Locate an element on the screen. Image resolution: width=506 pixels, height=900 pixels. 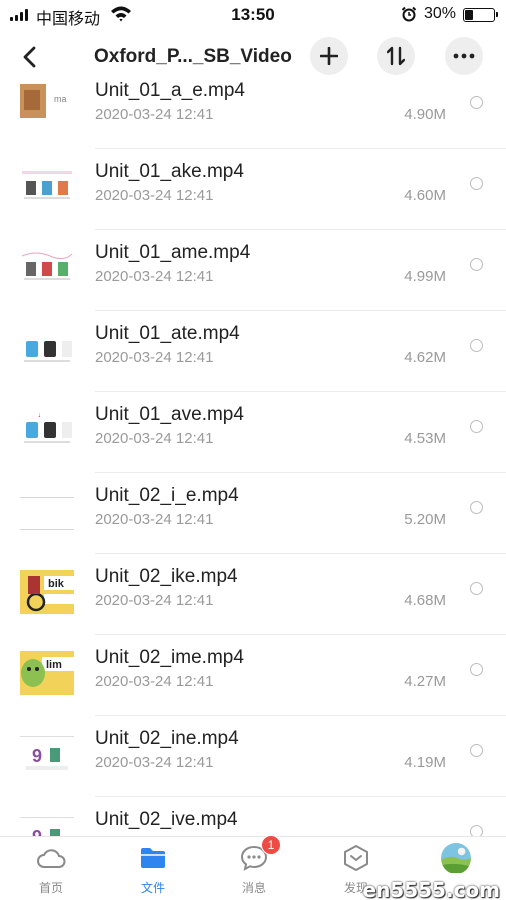
file-row: Unit_01_ate.mp4 2020-03-24 12:41 4.62M is located at coordinates (253, 351).